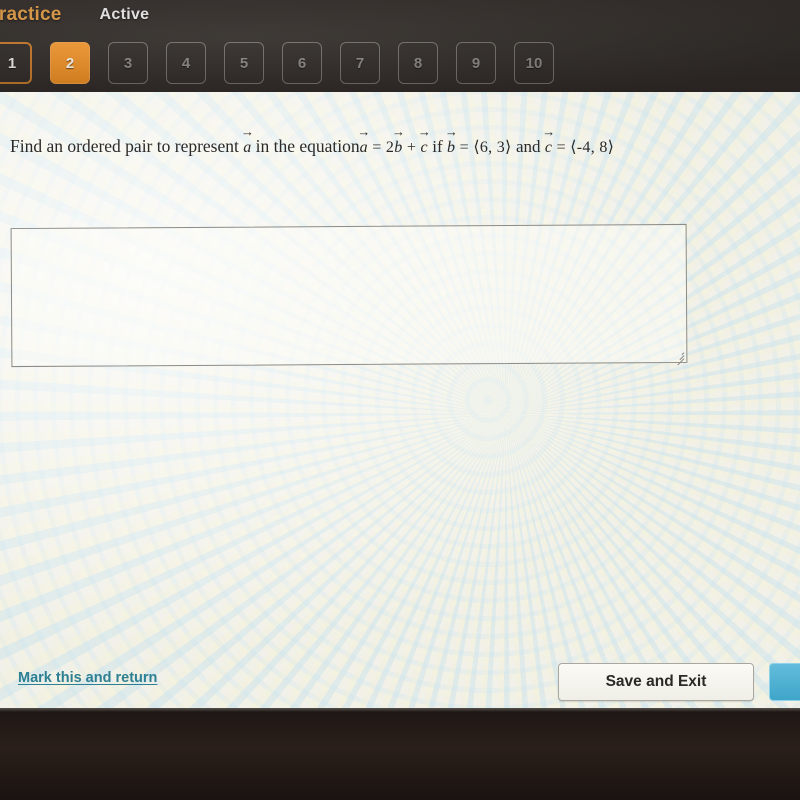 Image resolution: width=800 pixels, height=800 pixels. I want to click on mark-this-and-return-link: Mark this and return, so click(87, 678).